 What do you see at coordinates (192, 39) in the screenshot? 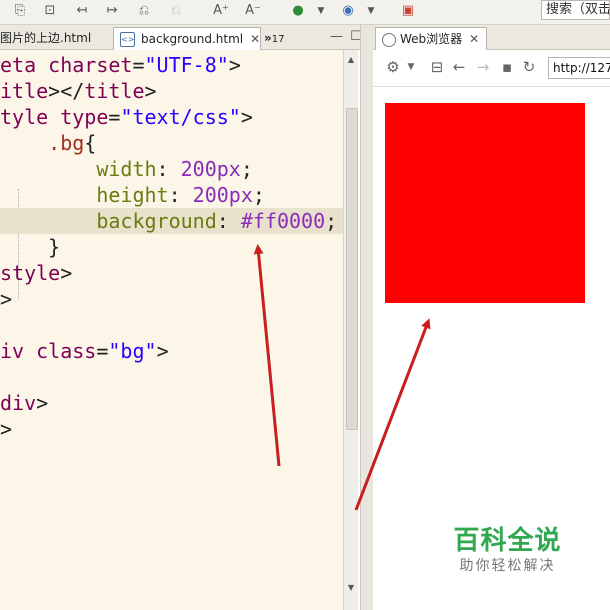
I see `tab-label: background.html` at bounding box center [192, 39].